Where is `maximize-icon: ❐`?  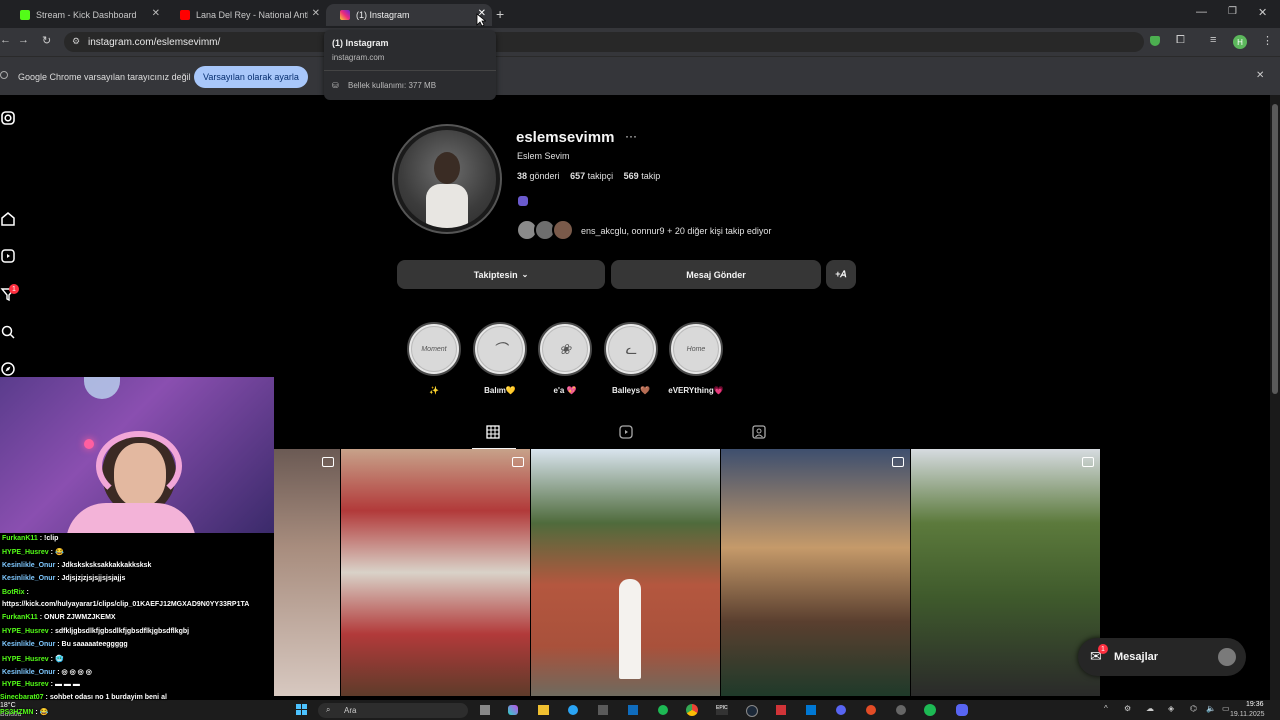 maximize-icon: ❐ is located at coordinates (1232, 11).